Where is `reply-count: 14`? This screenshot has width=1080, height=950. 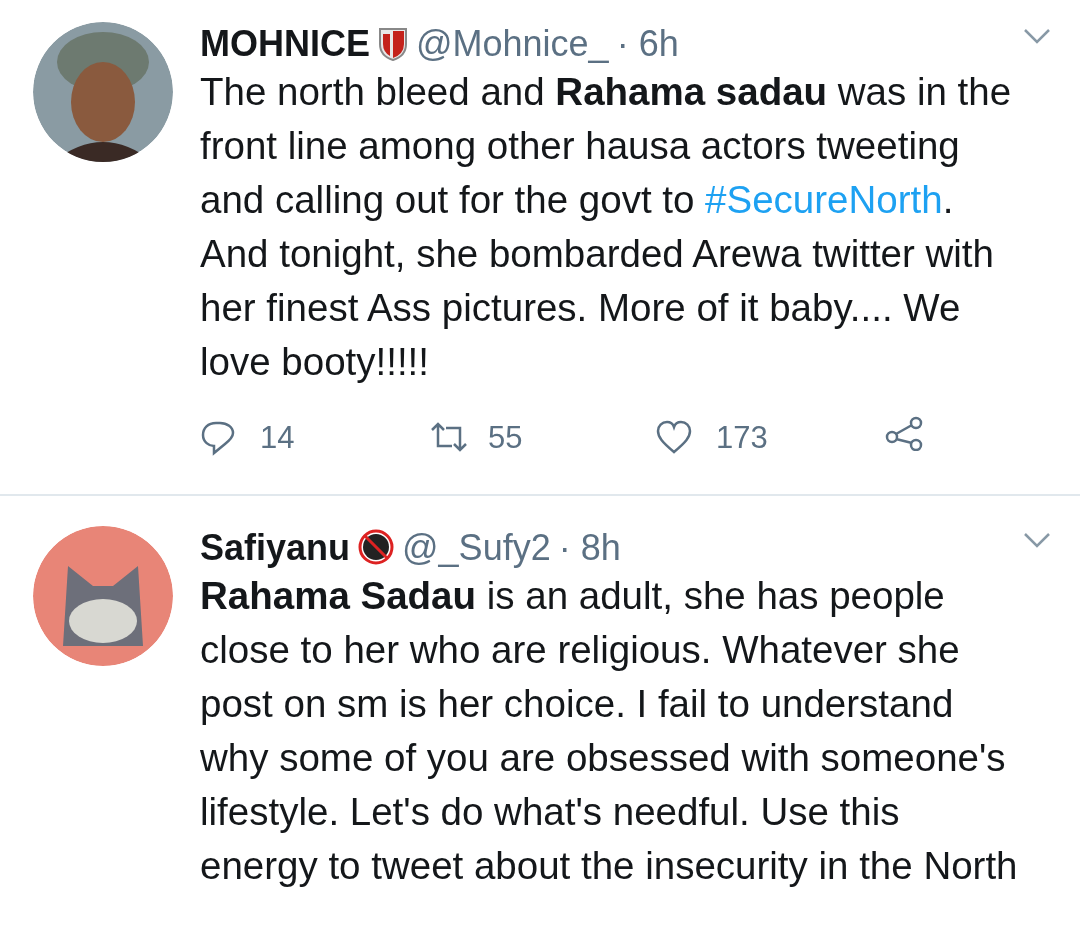
reply-count: 14 is located at coordinates (277, 438).